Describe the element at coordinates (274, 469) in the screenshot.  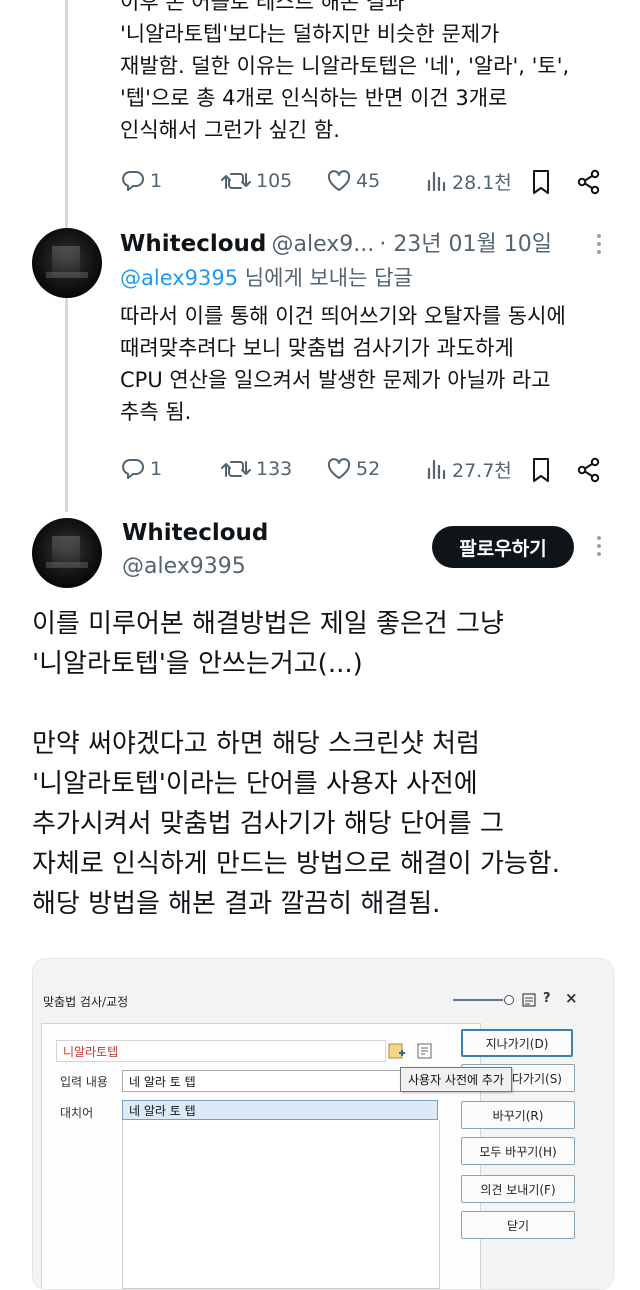
I see `repost-count: 133` at that location.